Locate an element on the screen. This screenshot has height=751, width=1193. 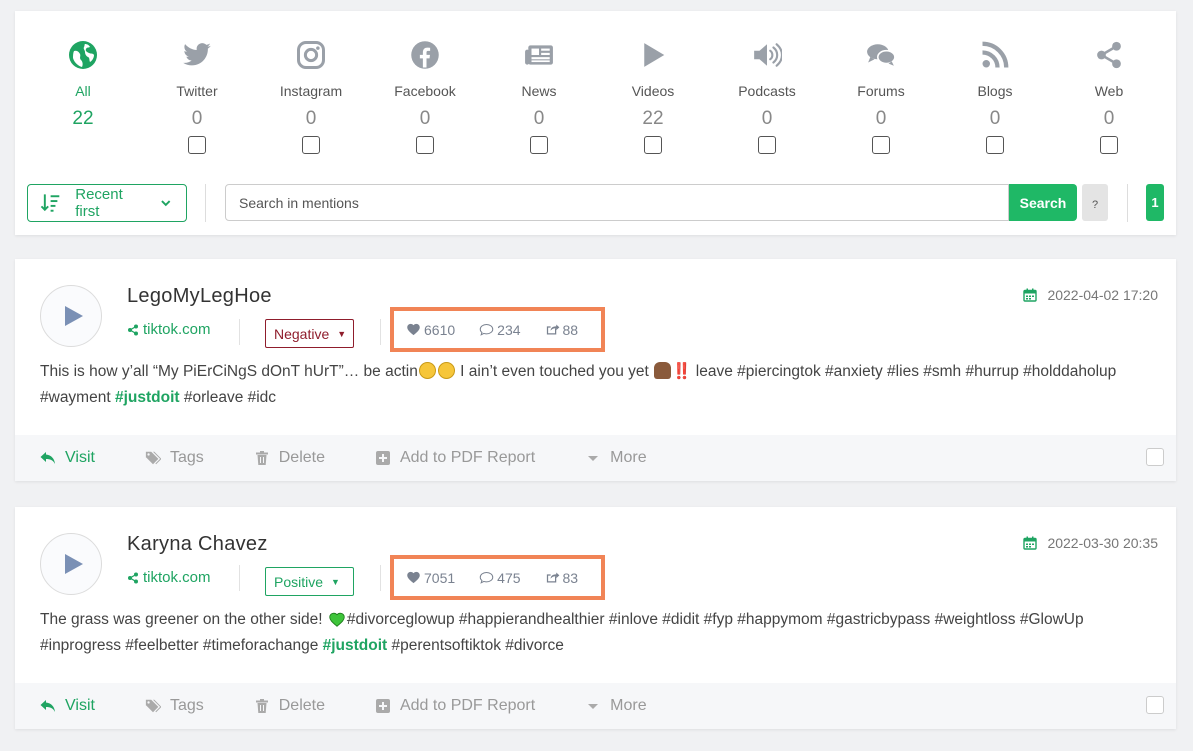
search-help-button: ? is located at coordinates (1095, 202).